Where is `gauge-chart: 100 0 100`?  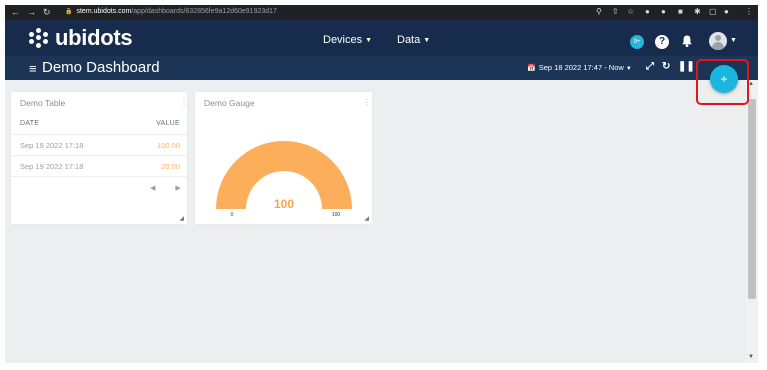
gauge-chart: 100 0 100 is located at coordinates (284, 179).